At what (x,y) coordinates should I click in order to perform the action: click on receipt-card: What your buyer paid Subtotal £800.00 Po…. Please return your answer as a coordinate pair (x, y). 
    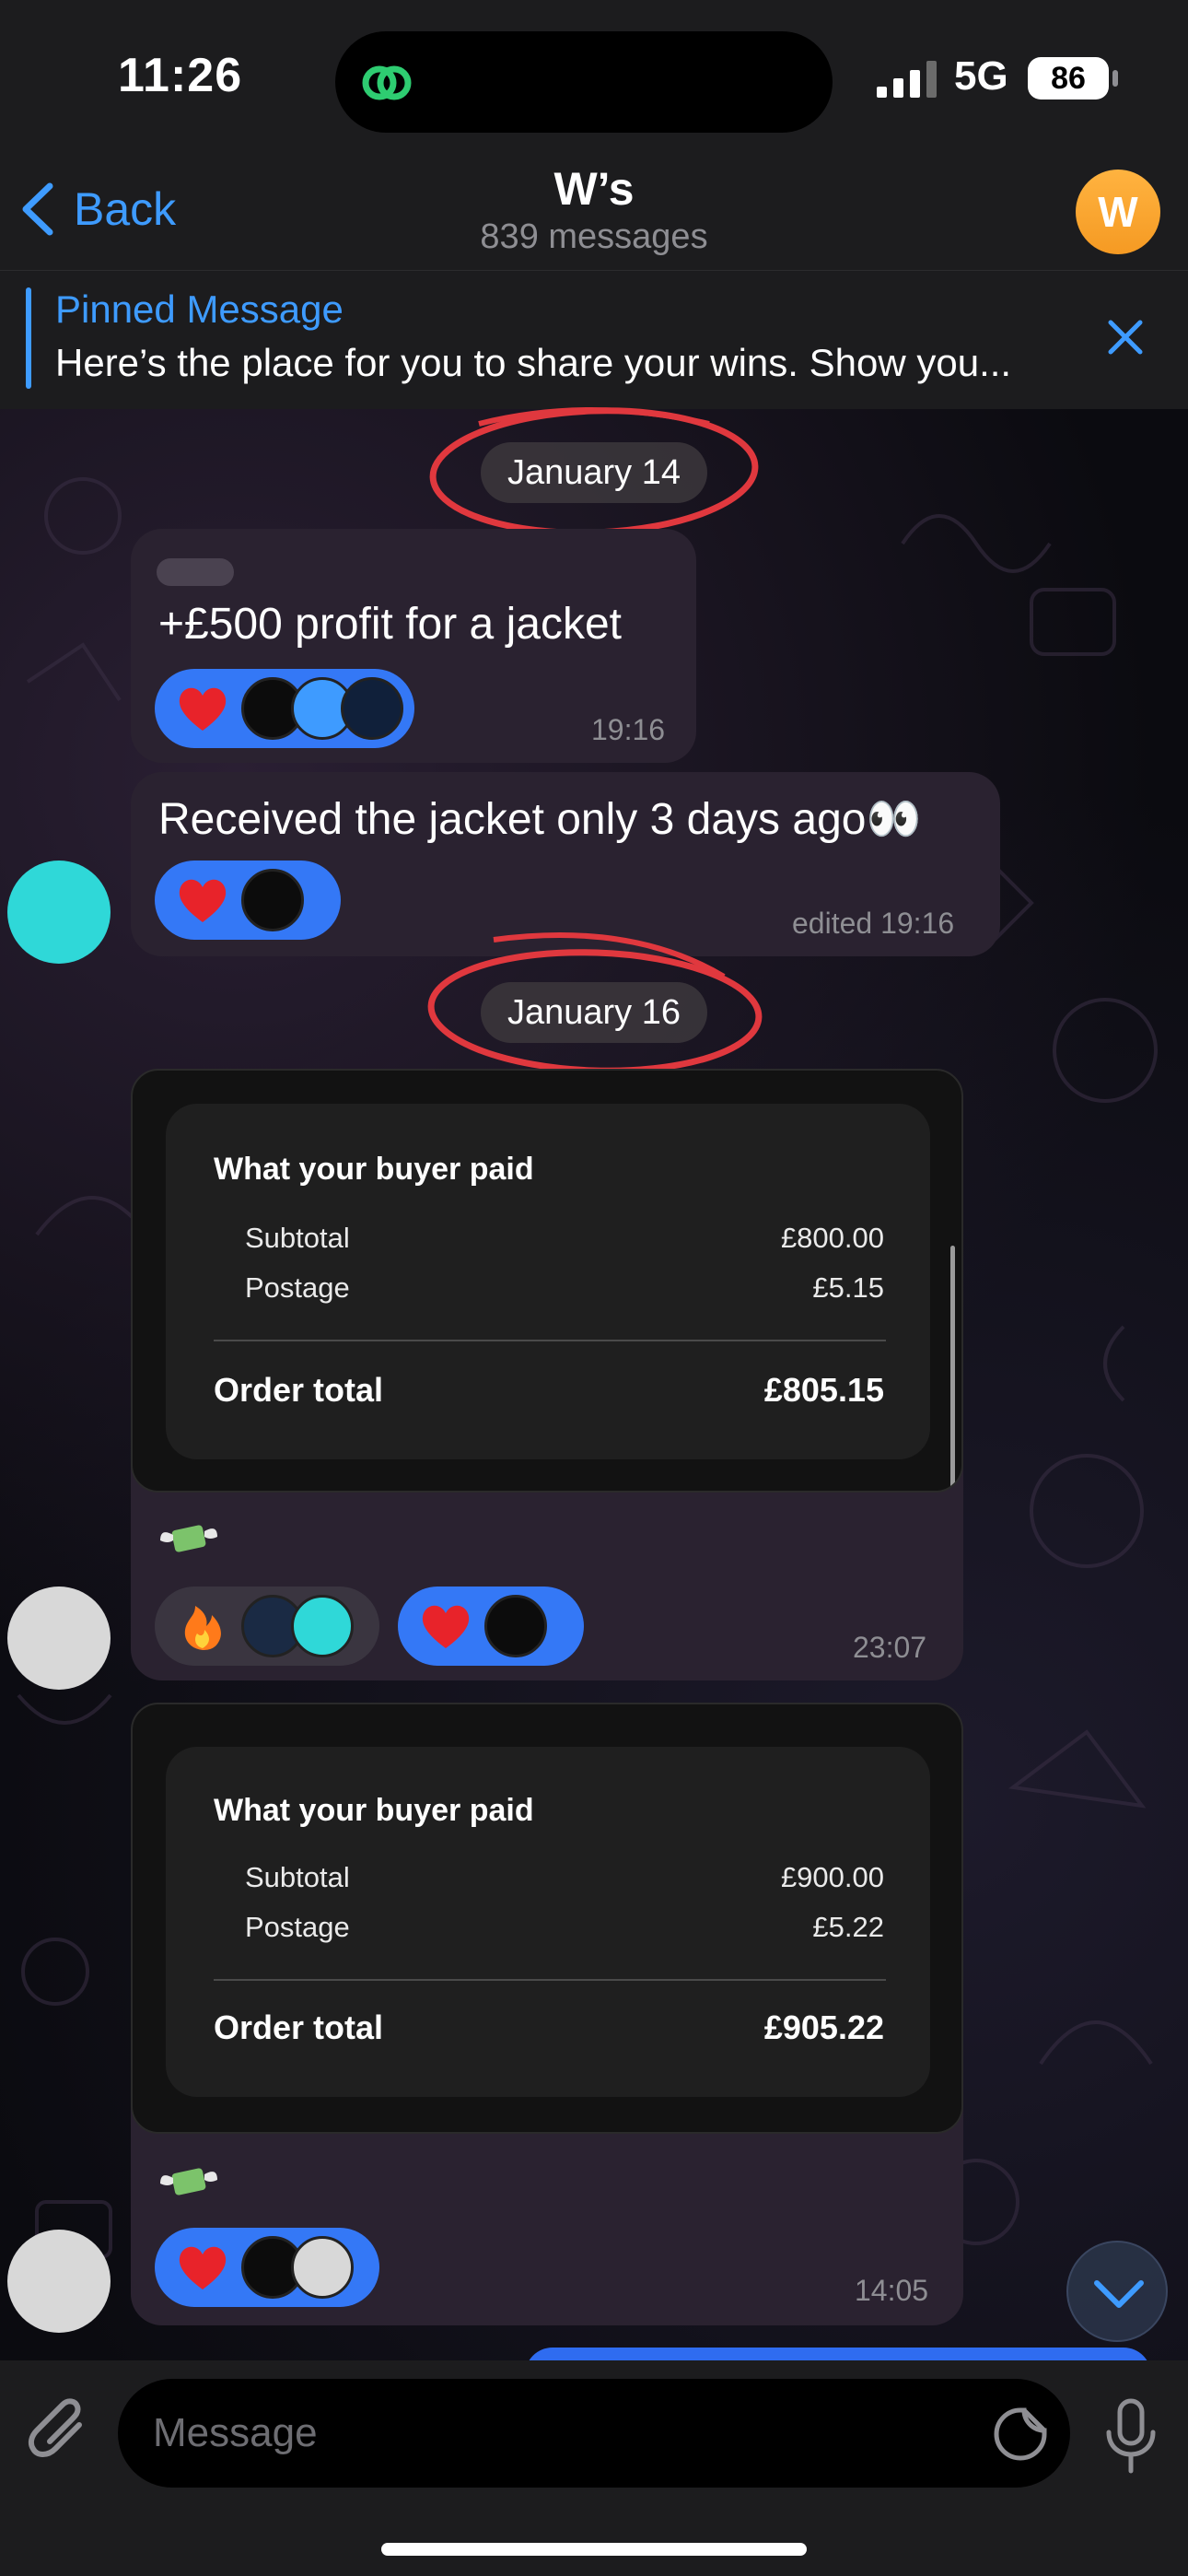
    Looking at the image, I should click on (548, 1281).